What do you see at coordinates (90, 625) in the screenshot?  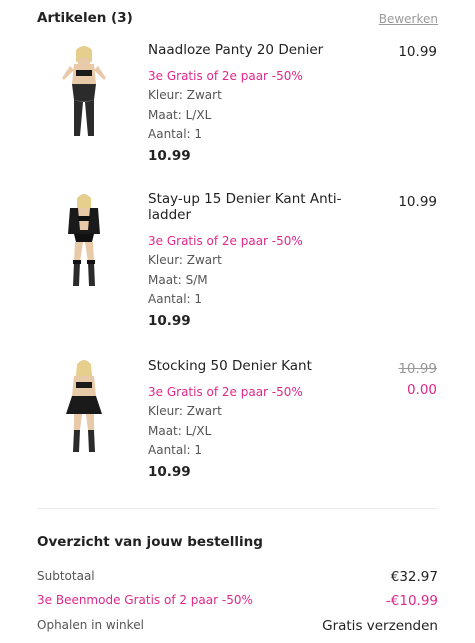 I see `summary-label: Ophalen in winkel` at bounding box center [90, 625].